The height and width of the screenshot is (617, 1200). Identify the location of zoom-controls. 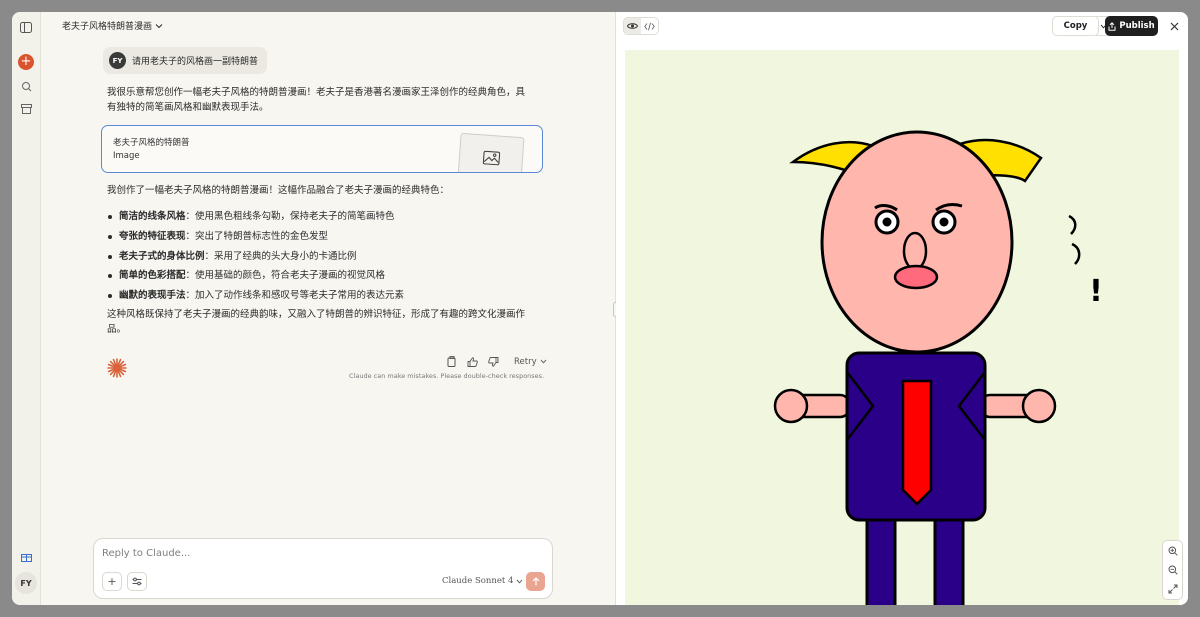
(1172, 570).